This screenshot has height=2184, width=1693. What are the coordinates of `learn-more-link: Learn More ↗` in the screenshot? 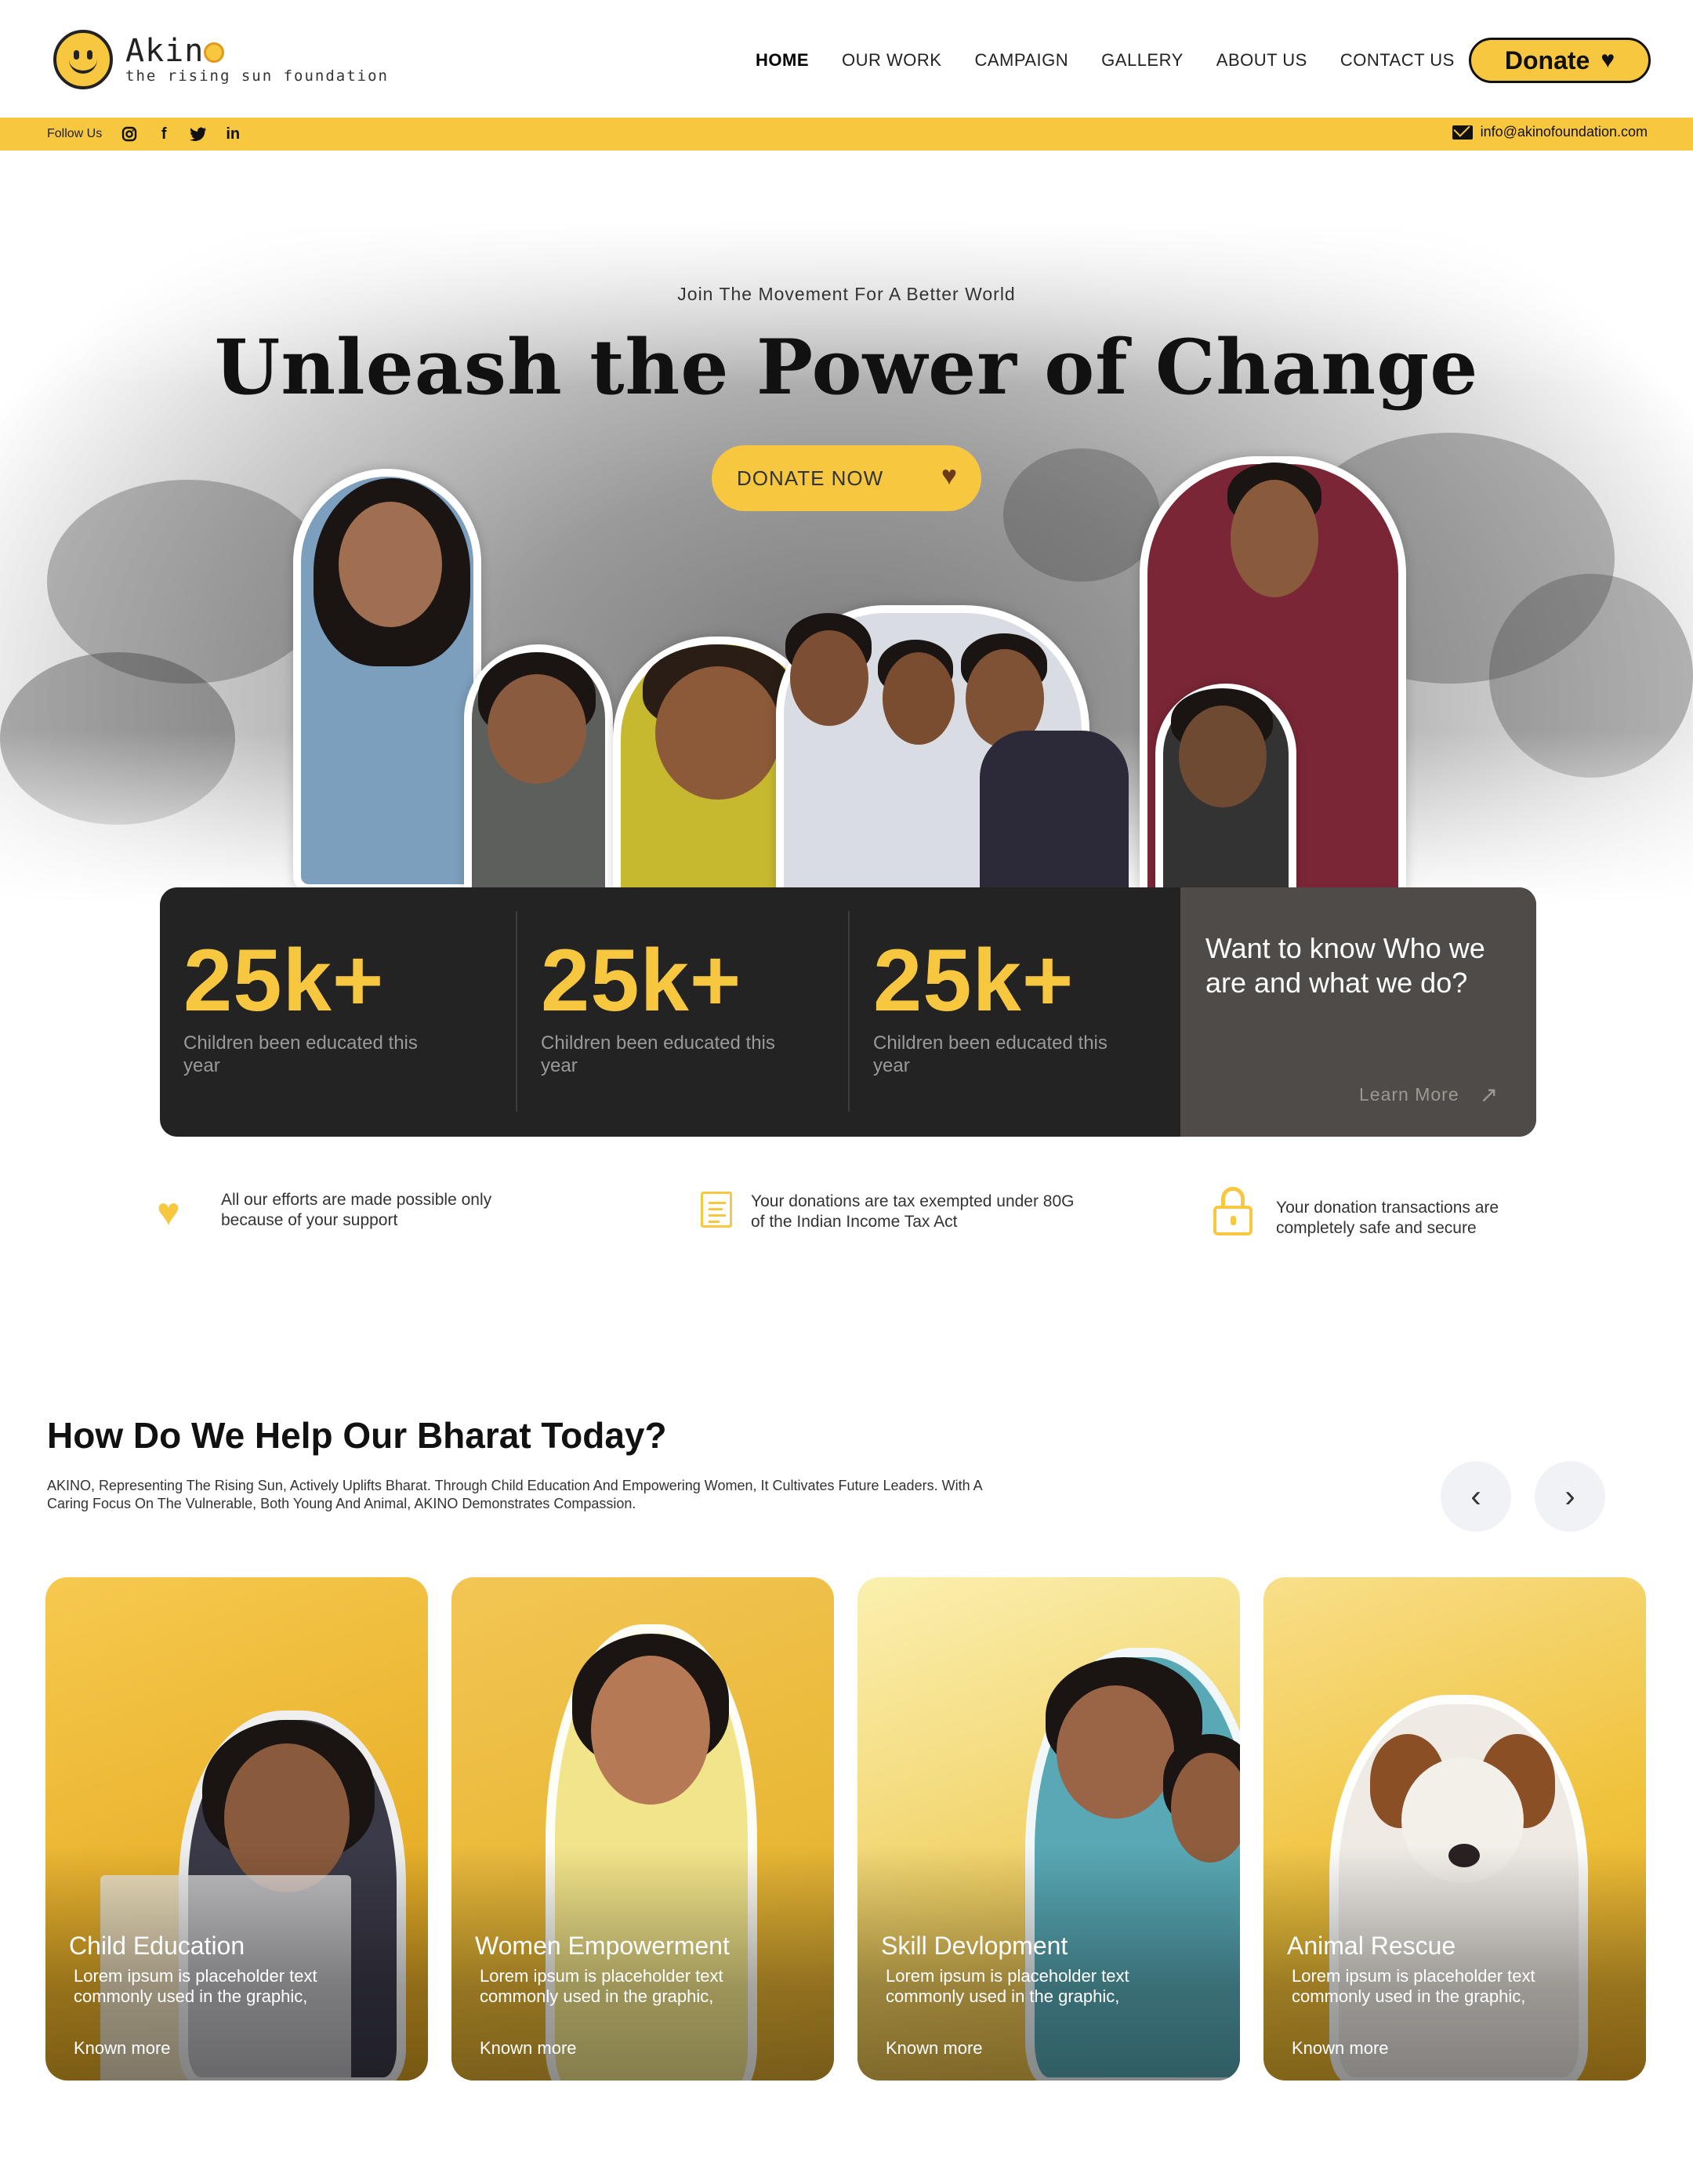 It's located at (1429, 1095).